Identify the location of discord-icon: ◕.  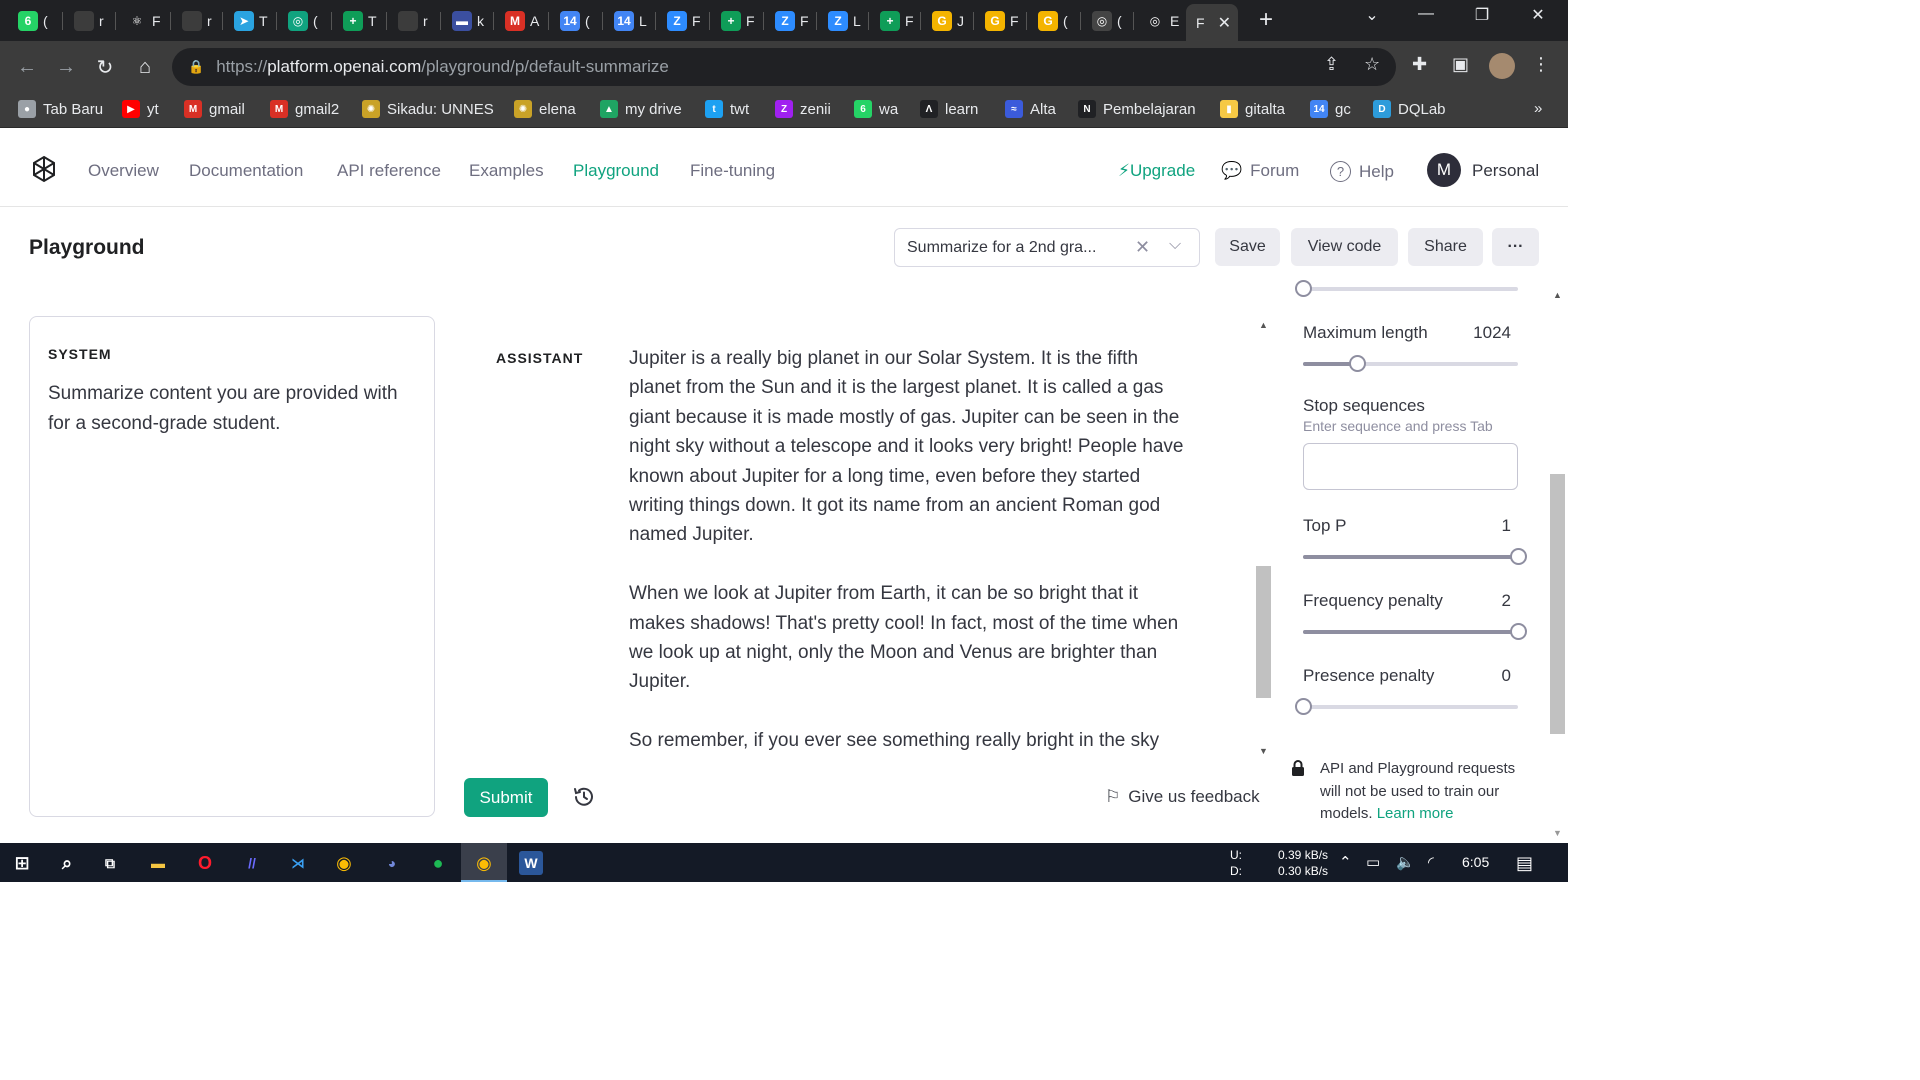
(392, 863).